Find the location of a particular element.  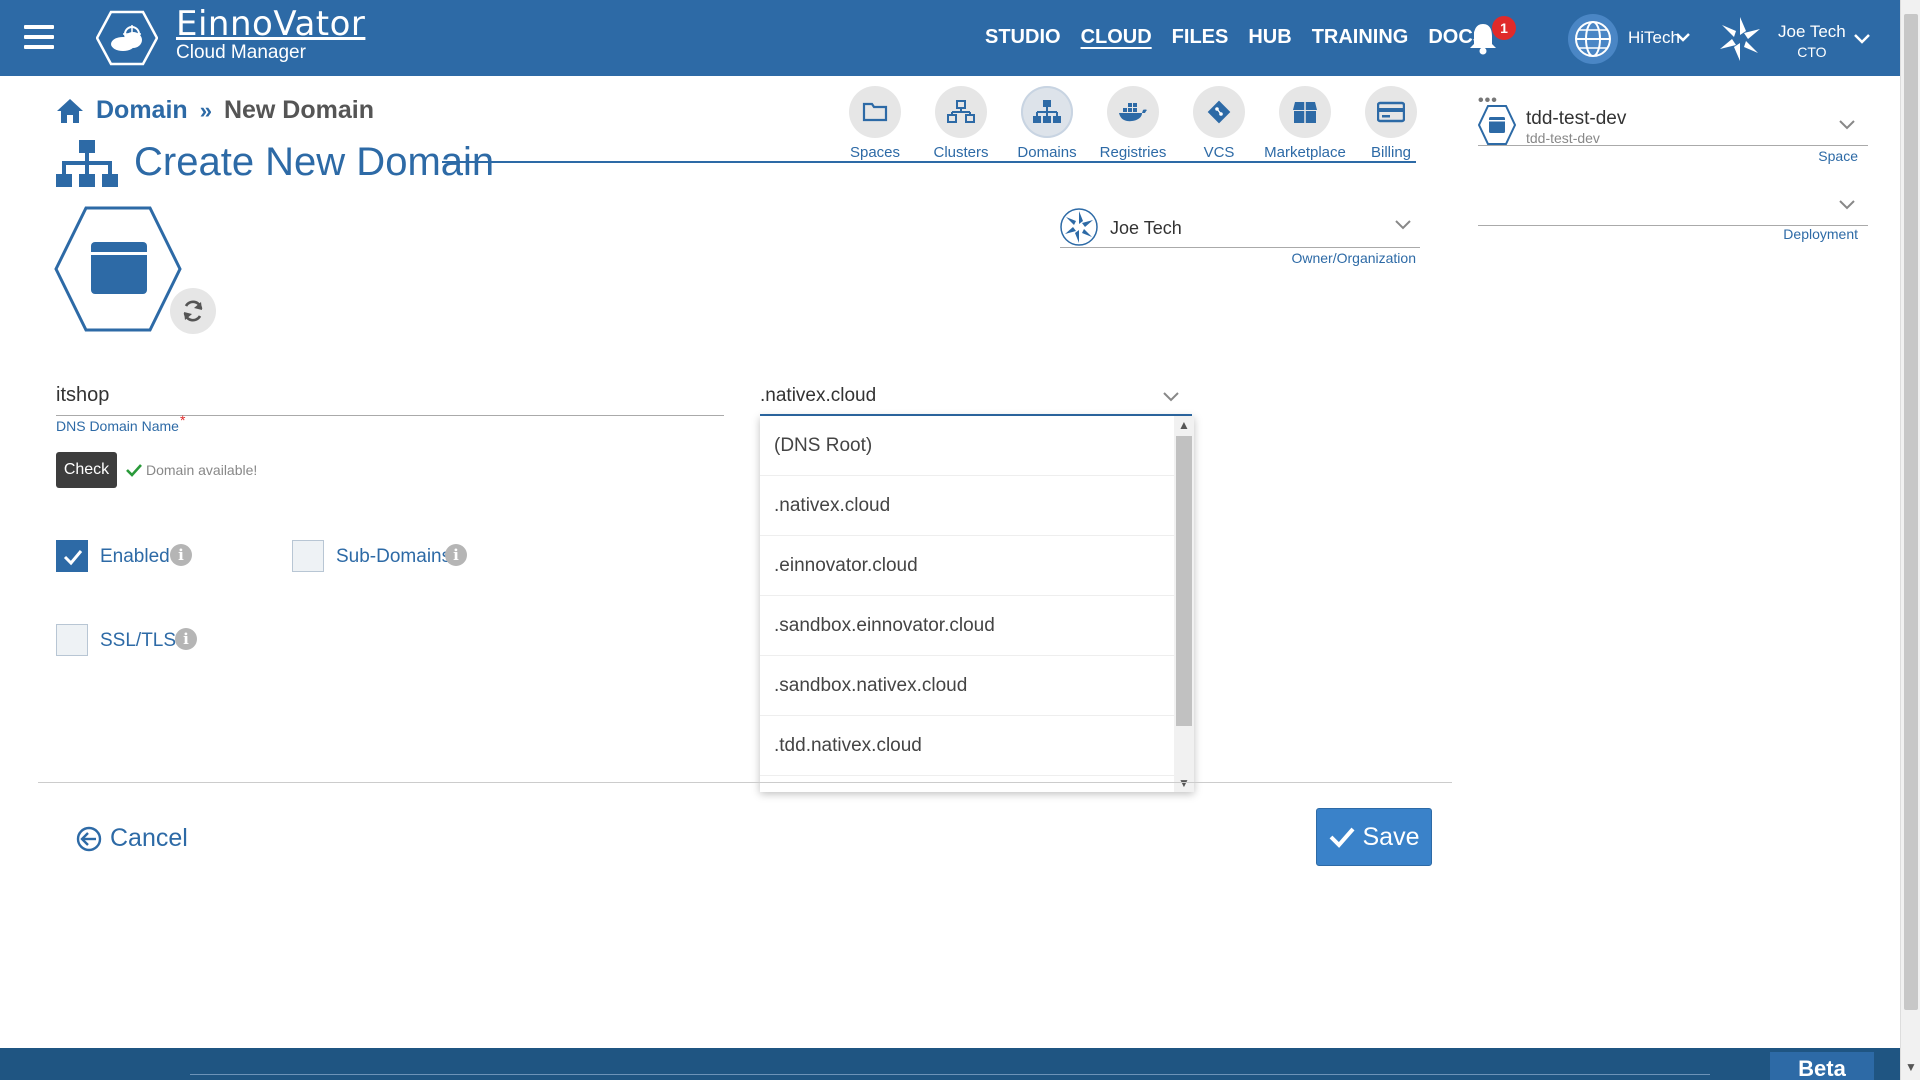

page-scrollbar: ▼ is located at coordinates (1910, 540).